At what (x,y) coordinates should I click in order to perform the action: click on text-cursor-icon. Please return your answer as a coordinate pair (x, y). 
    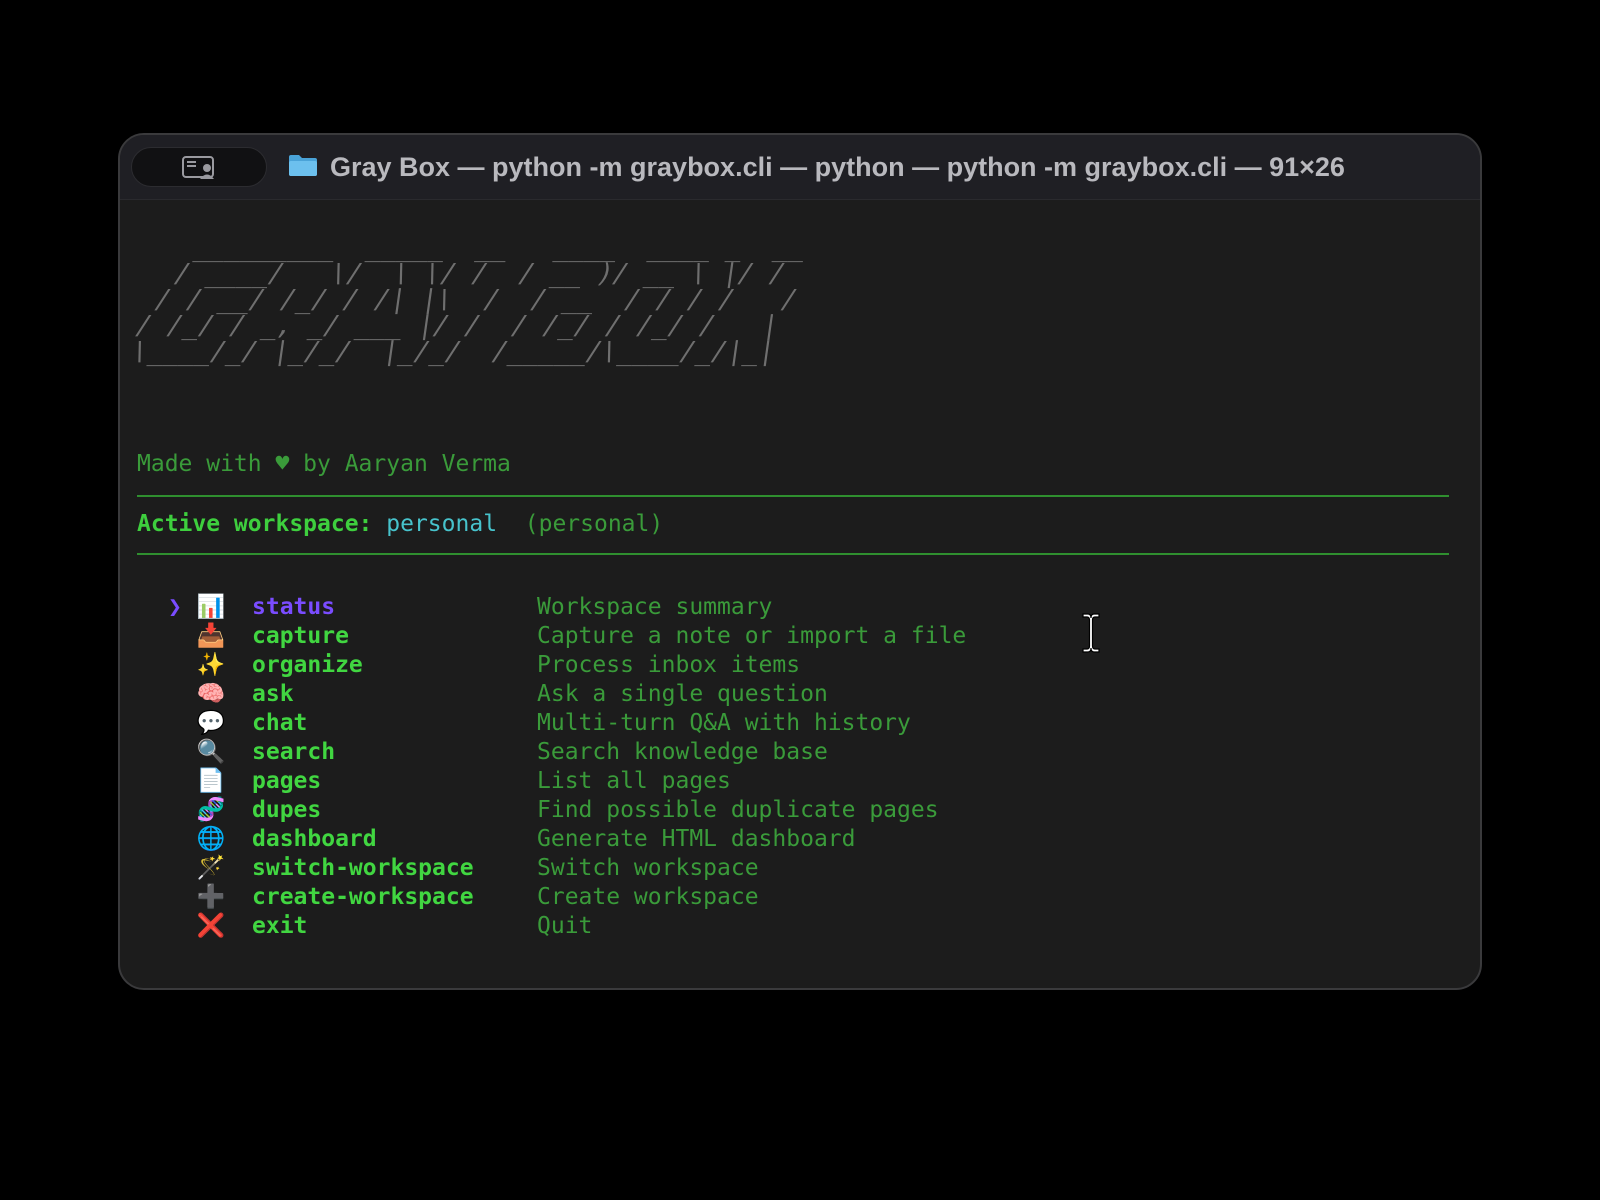
    Looking at the image, I should click on (1091, 633).